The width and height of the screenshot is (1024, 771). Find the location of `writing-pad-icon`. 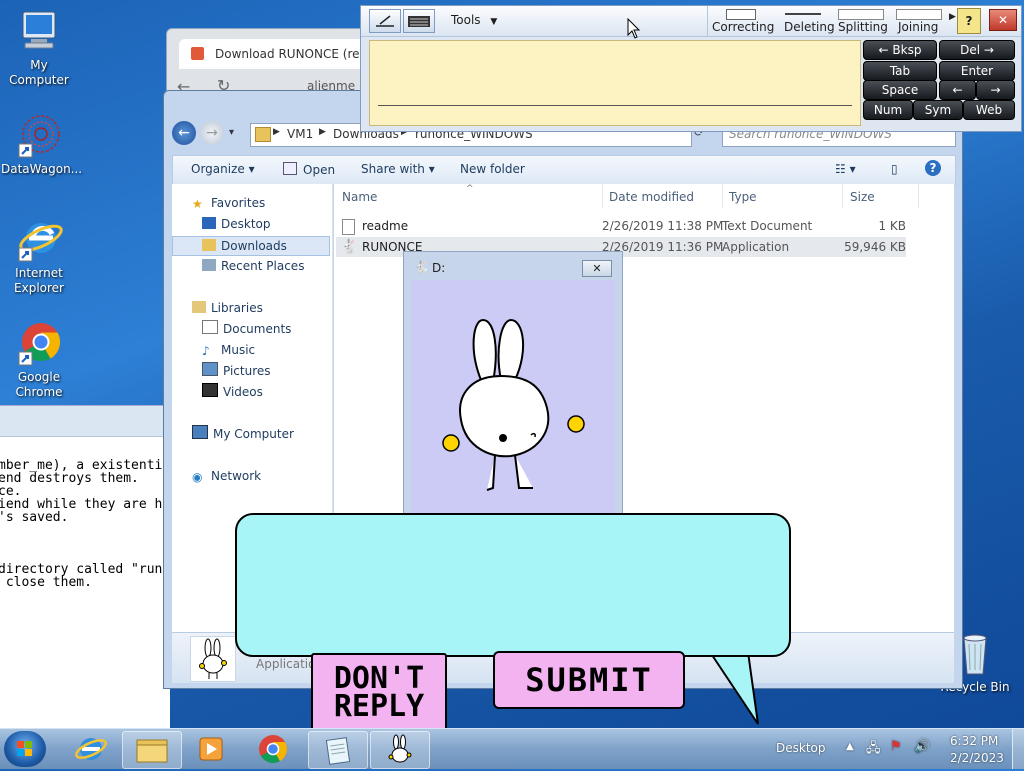

writing-pad-icon is located at coordinates (385, 21).